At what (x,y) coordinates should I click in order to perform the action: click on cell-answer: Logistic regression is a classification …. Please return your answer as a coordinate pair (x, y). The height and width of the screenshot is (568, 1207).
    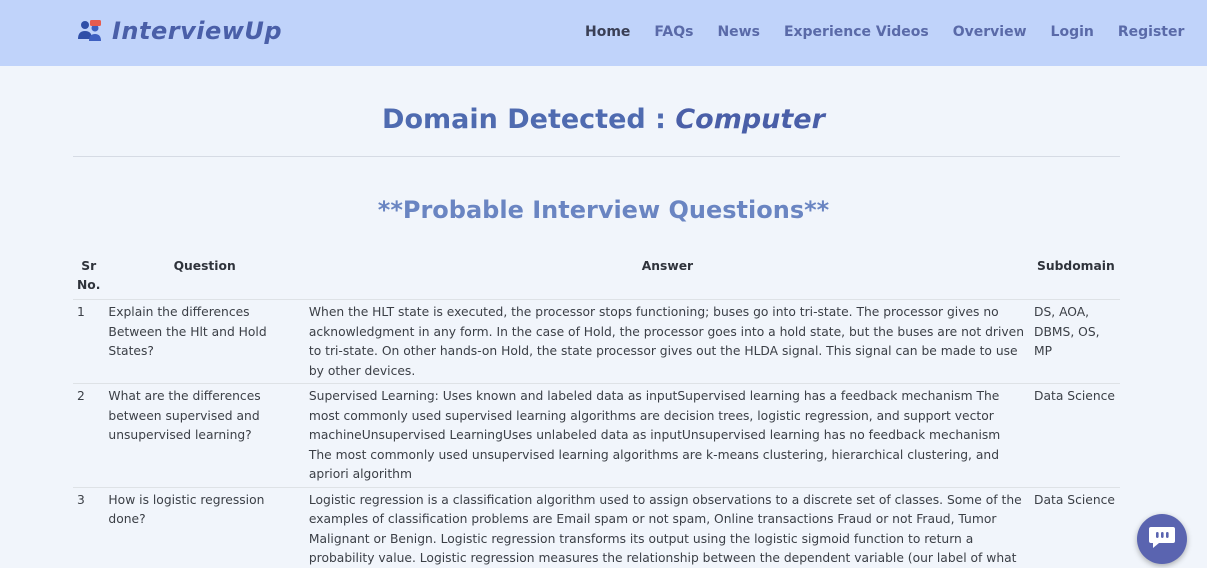
    Looking at the image, I should click on (667, 527).